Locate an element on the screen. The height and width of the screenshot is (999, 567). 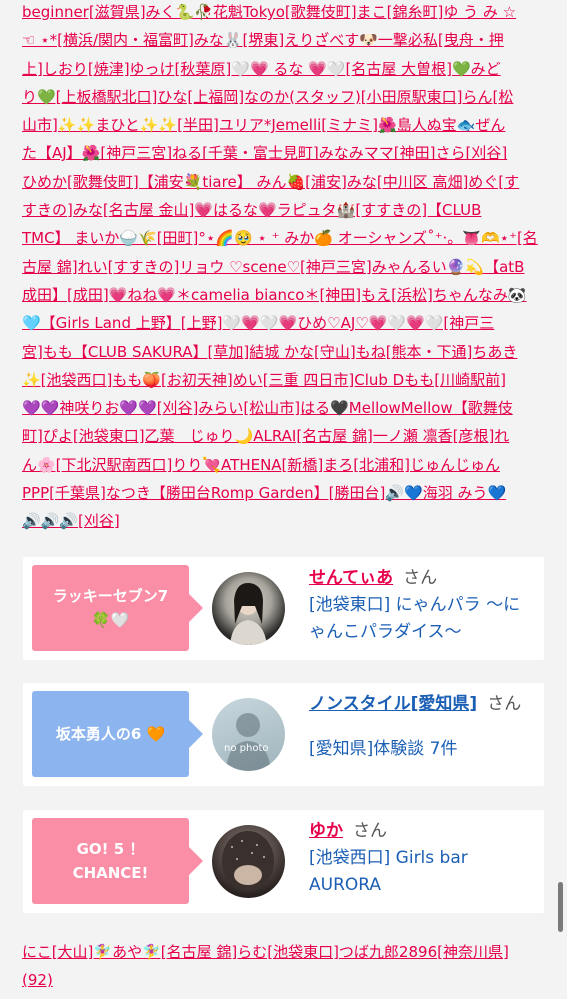
no-photo-icon is located at coordinates (248, 742).